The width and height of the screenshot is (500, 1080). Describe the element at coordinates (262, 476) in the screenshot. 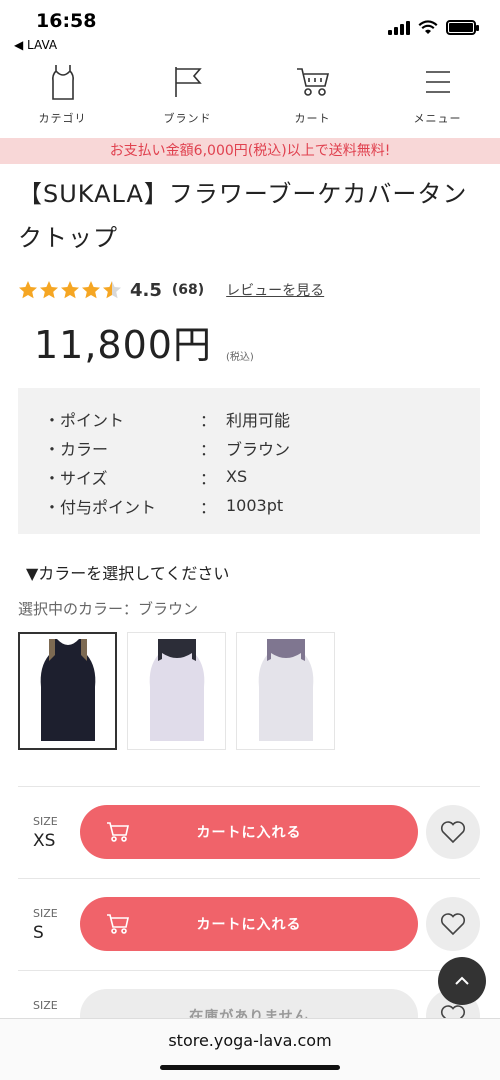

I see `info-row: ・サイズ ： XS` at that location.